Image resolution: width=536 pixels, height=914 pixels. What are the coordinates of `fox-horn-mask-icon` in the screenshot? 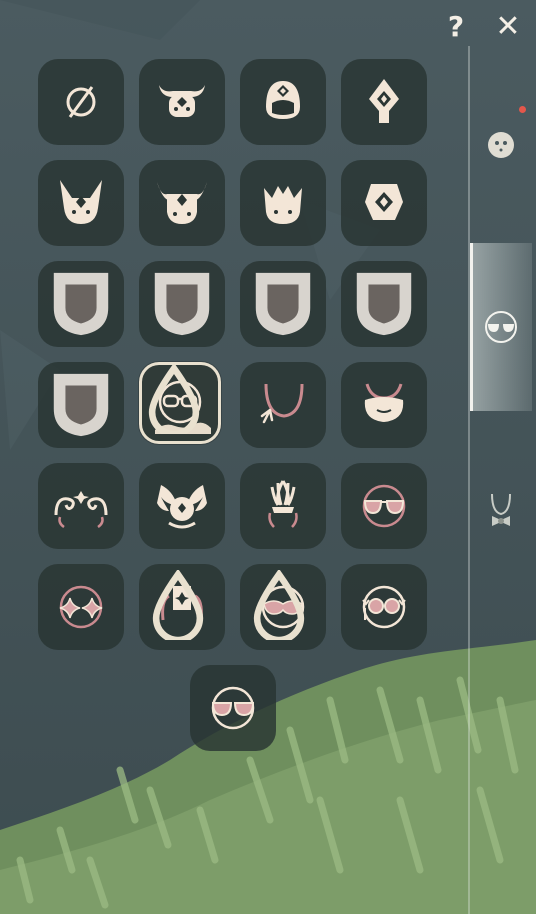 It's located at (81, 202).